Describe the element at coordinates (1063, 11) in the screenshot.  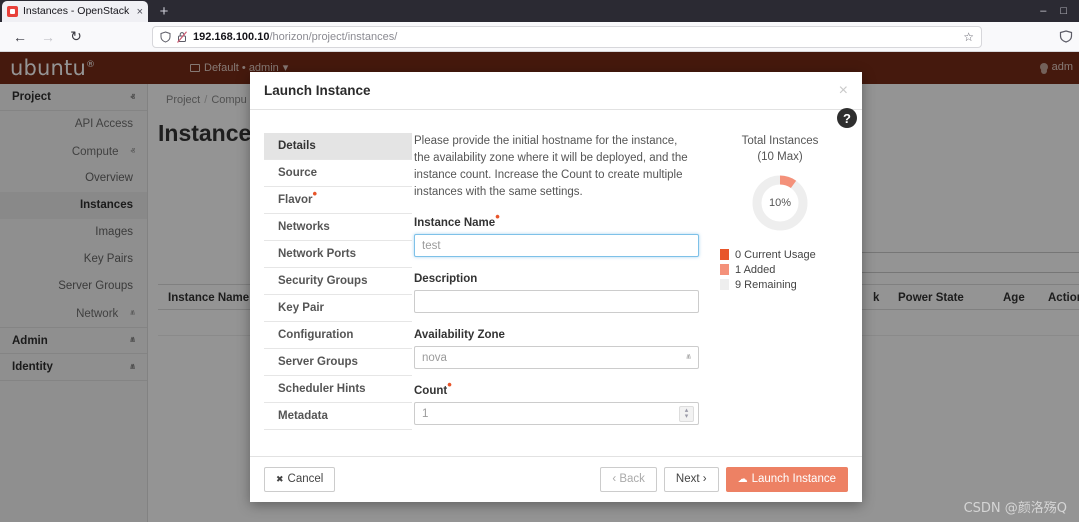
I see `maximize-icon: □` at that location.